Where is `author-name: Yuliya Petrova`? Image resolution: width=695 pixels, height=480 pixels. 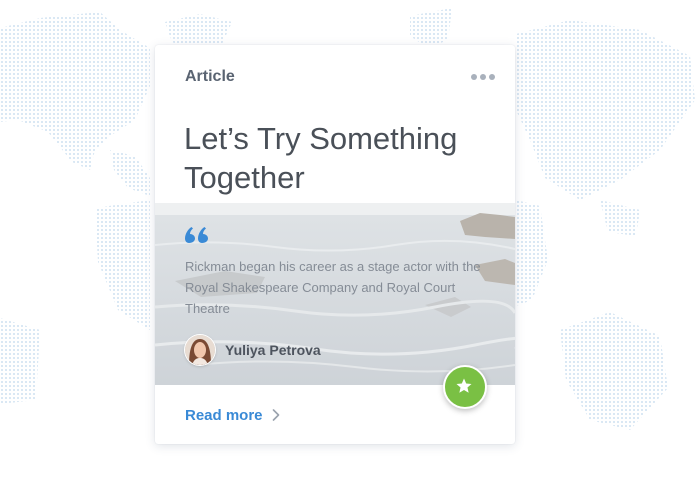
author-name: Yuliya Petrova is located at coordinates (273, 350).